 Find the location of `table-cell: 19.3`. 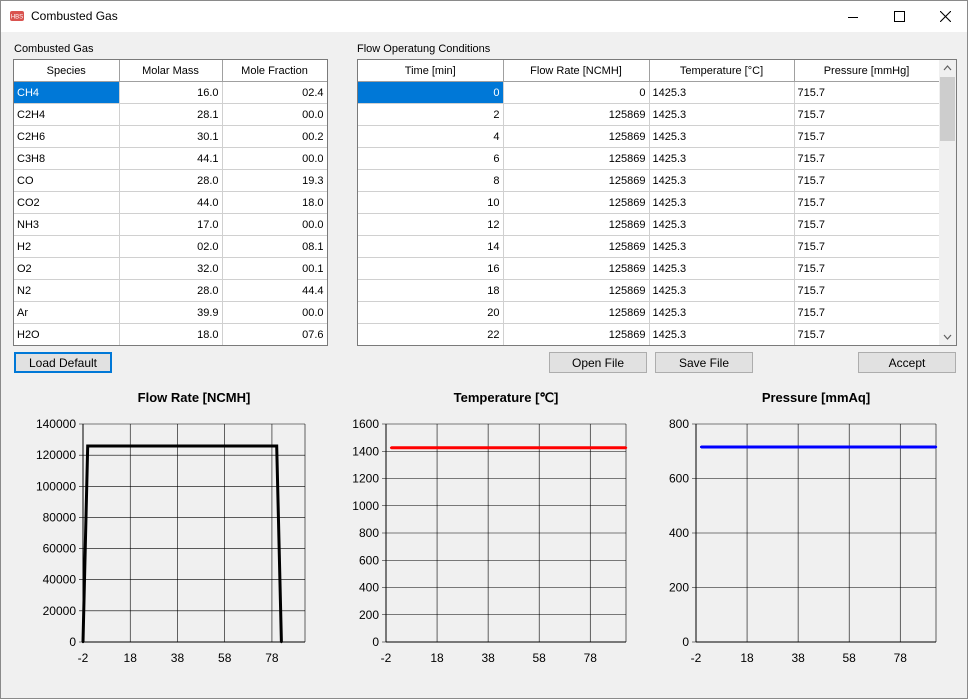

table-cell: 19.3 is located at coordinates (274, 180).